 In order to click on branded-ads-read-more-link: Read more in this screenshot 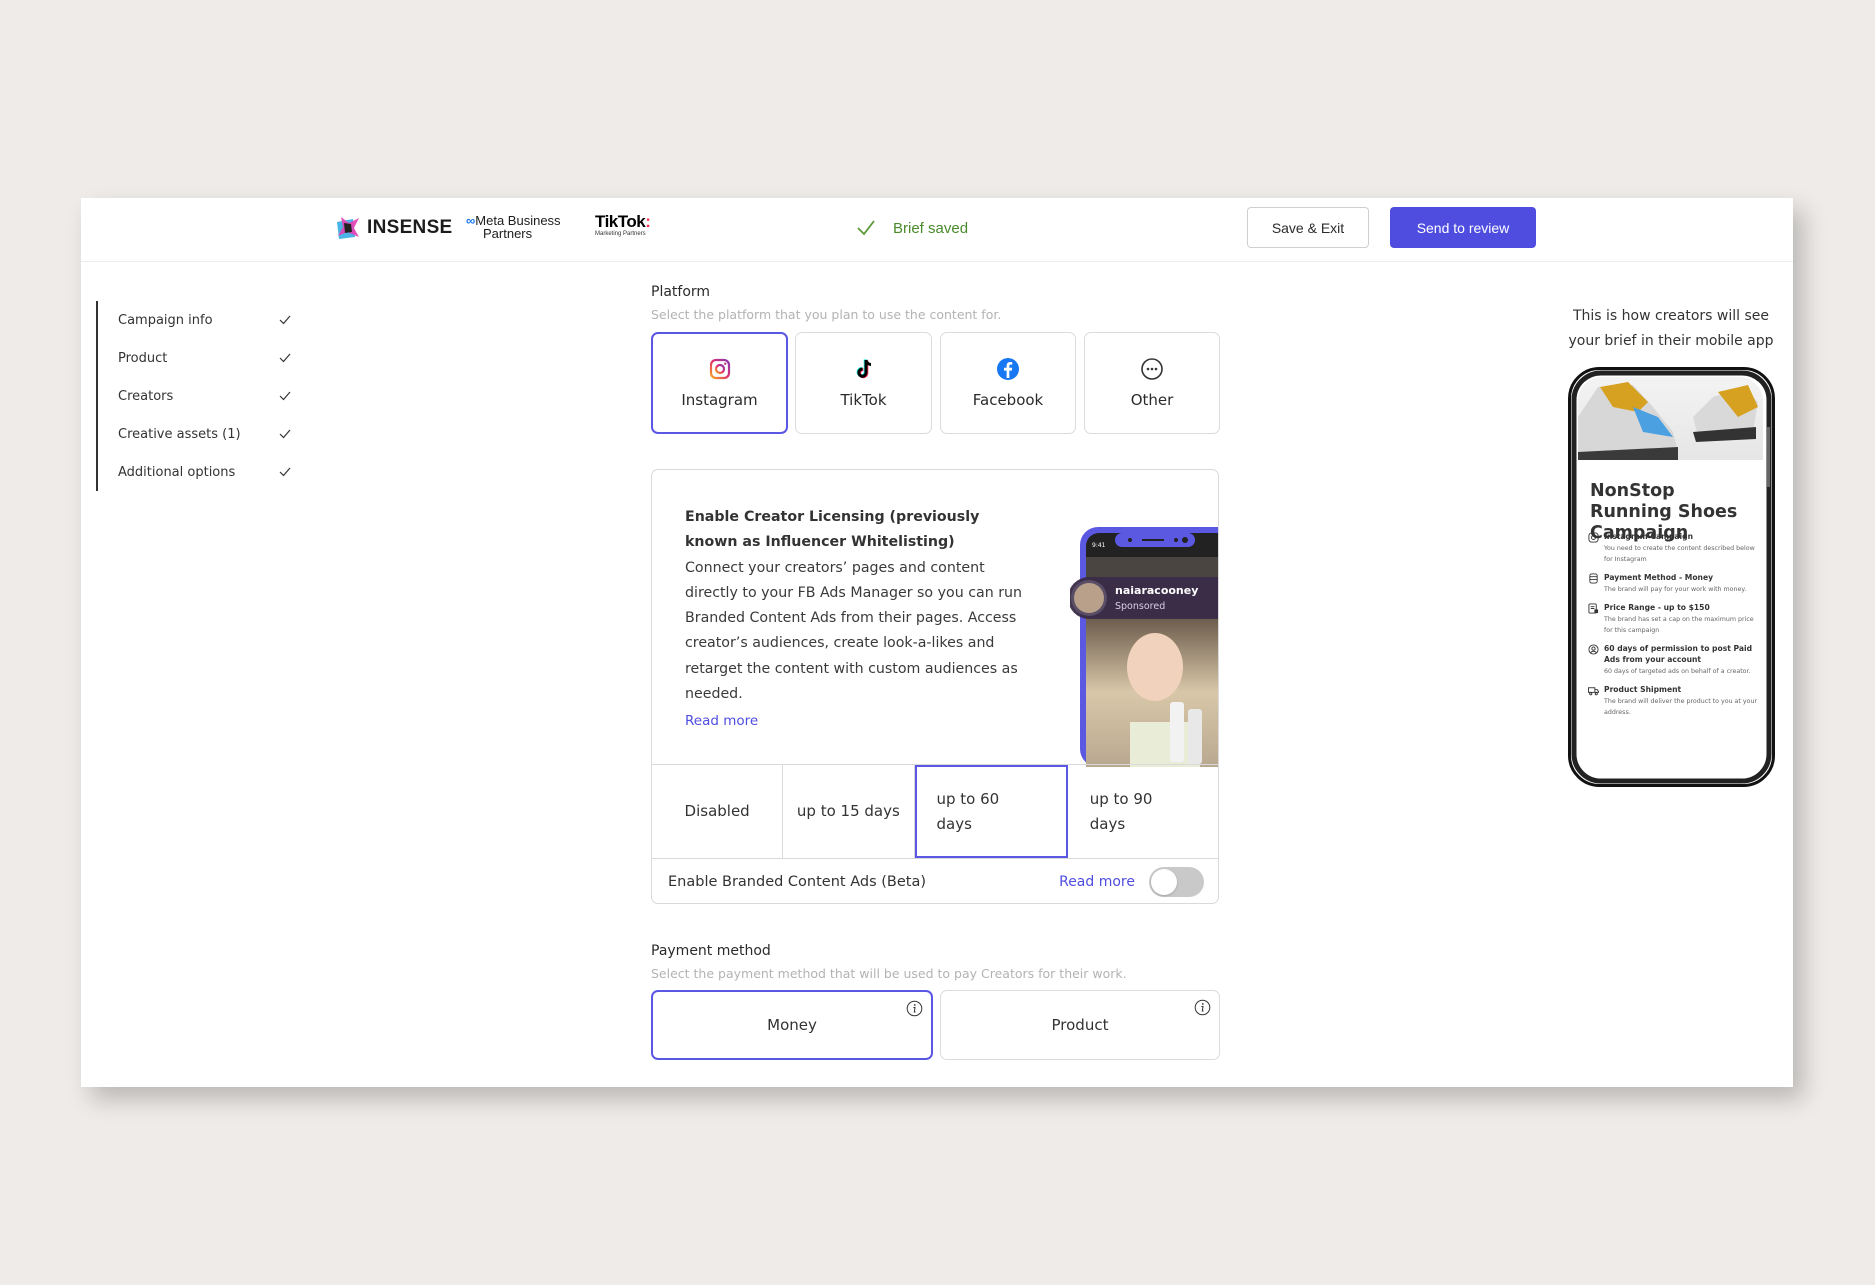, I will do `click(1097, 882)`.